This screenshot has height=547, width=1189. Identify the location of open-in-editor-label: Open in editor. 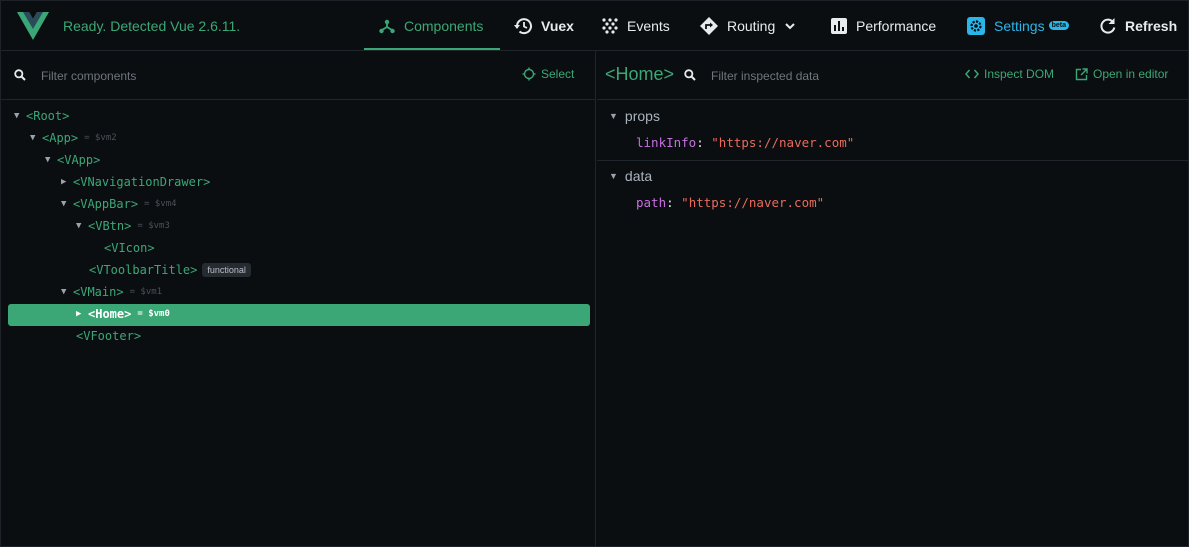
(1131, 74).